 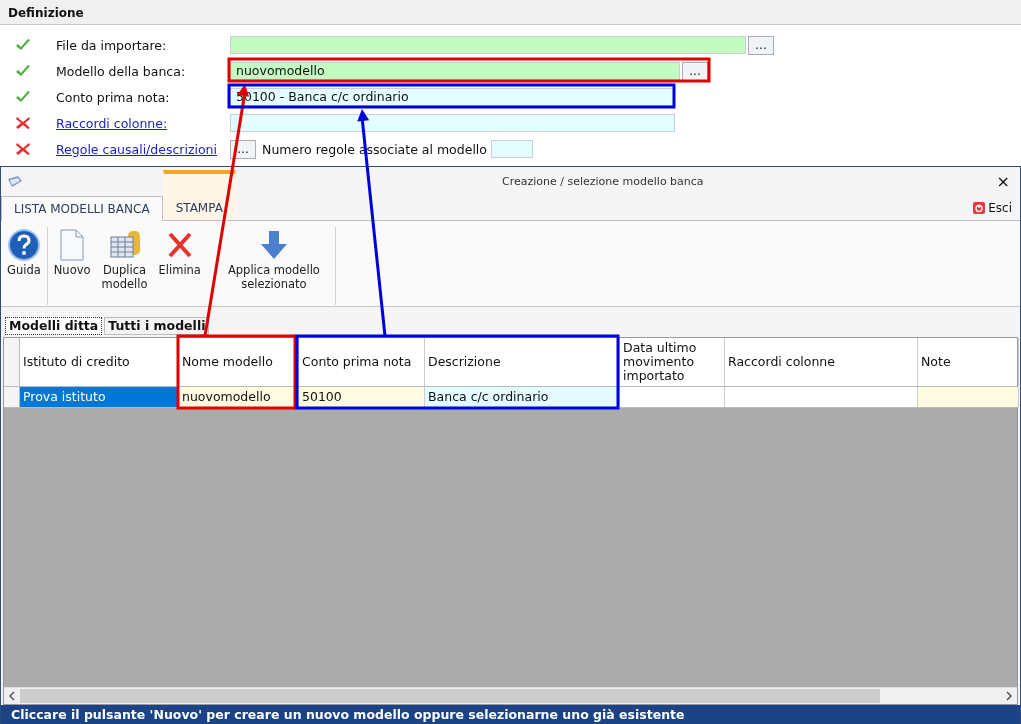 I want to click on column-header: Nome modello, so click(x=239, y=362).